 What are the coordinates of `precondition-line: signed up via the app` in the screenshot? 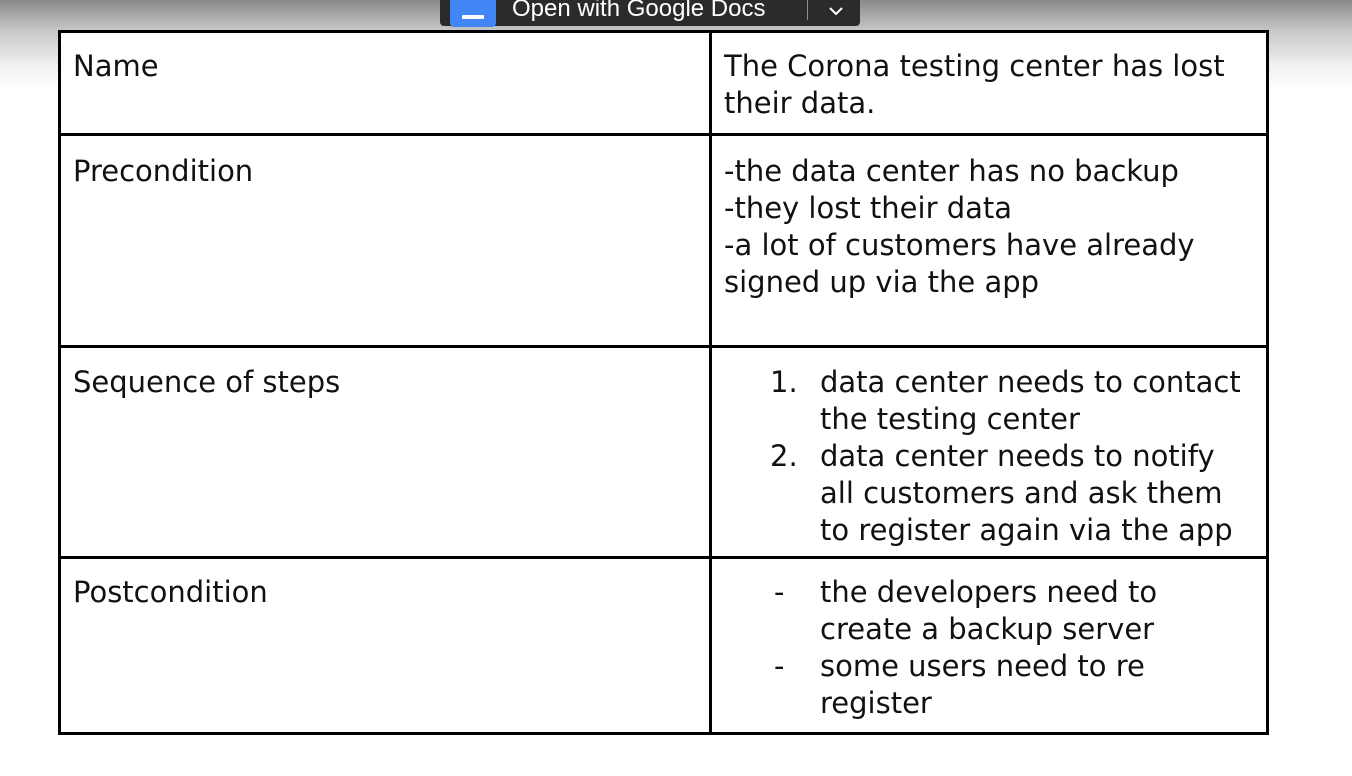 It's located at (882, 282).